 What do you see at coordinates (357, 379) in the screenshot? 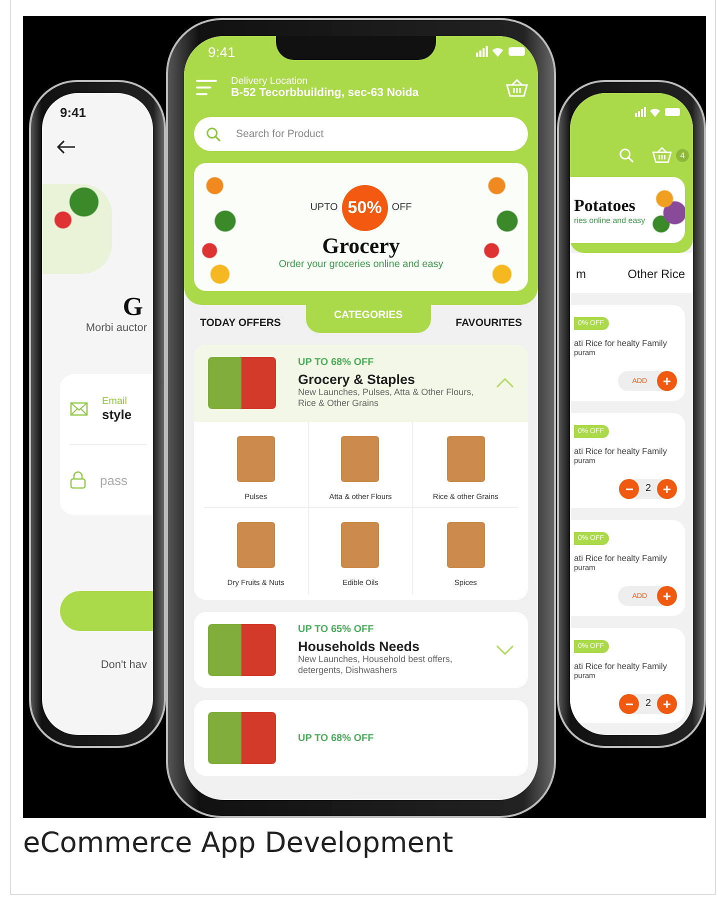
I see `category-title: Grocery & Staples` at bounding box center [357, 379].